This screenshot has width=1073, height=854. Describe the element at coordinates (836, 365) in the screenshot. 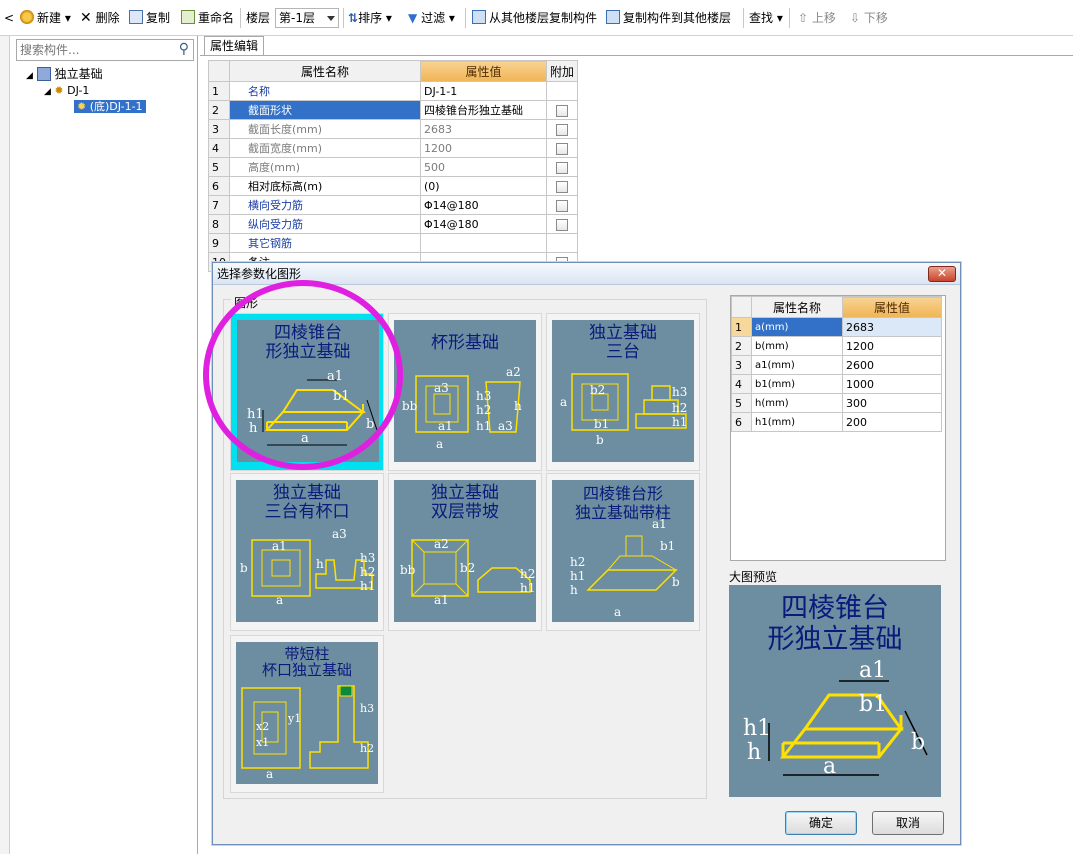

I see `table-row: 3 a1(mm) 2600` at that location.